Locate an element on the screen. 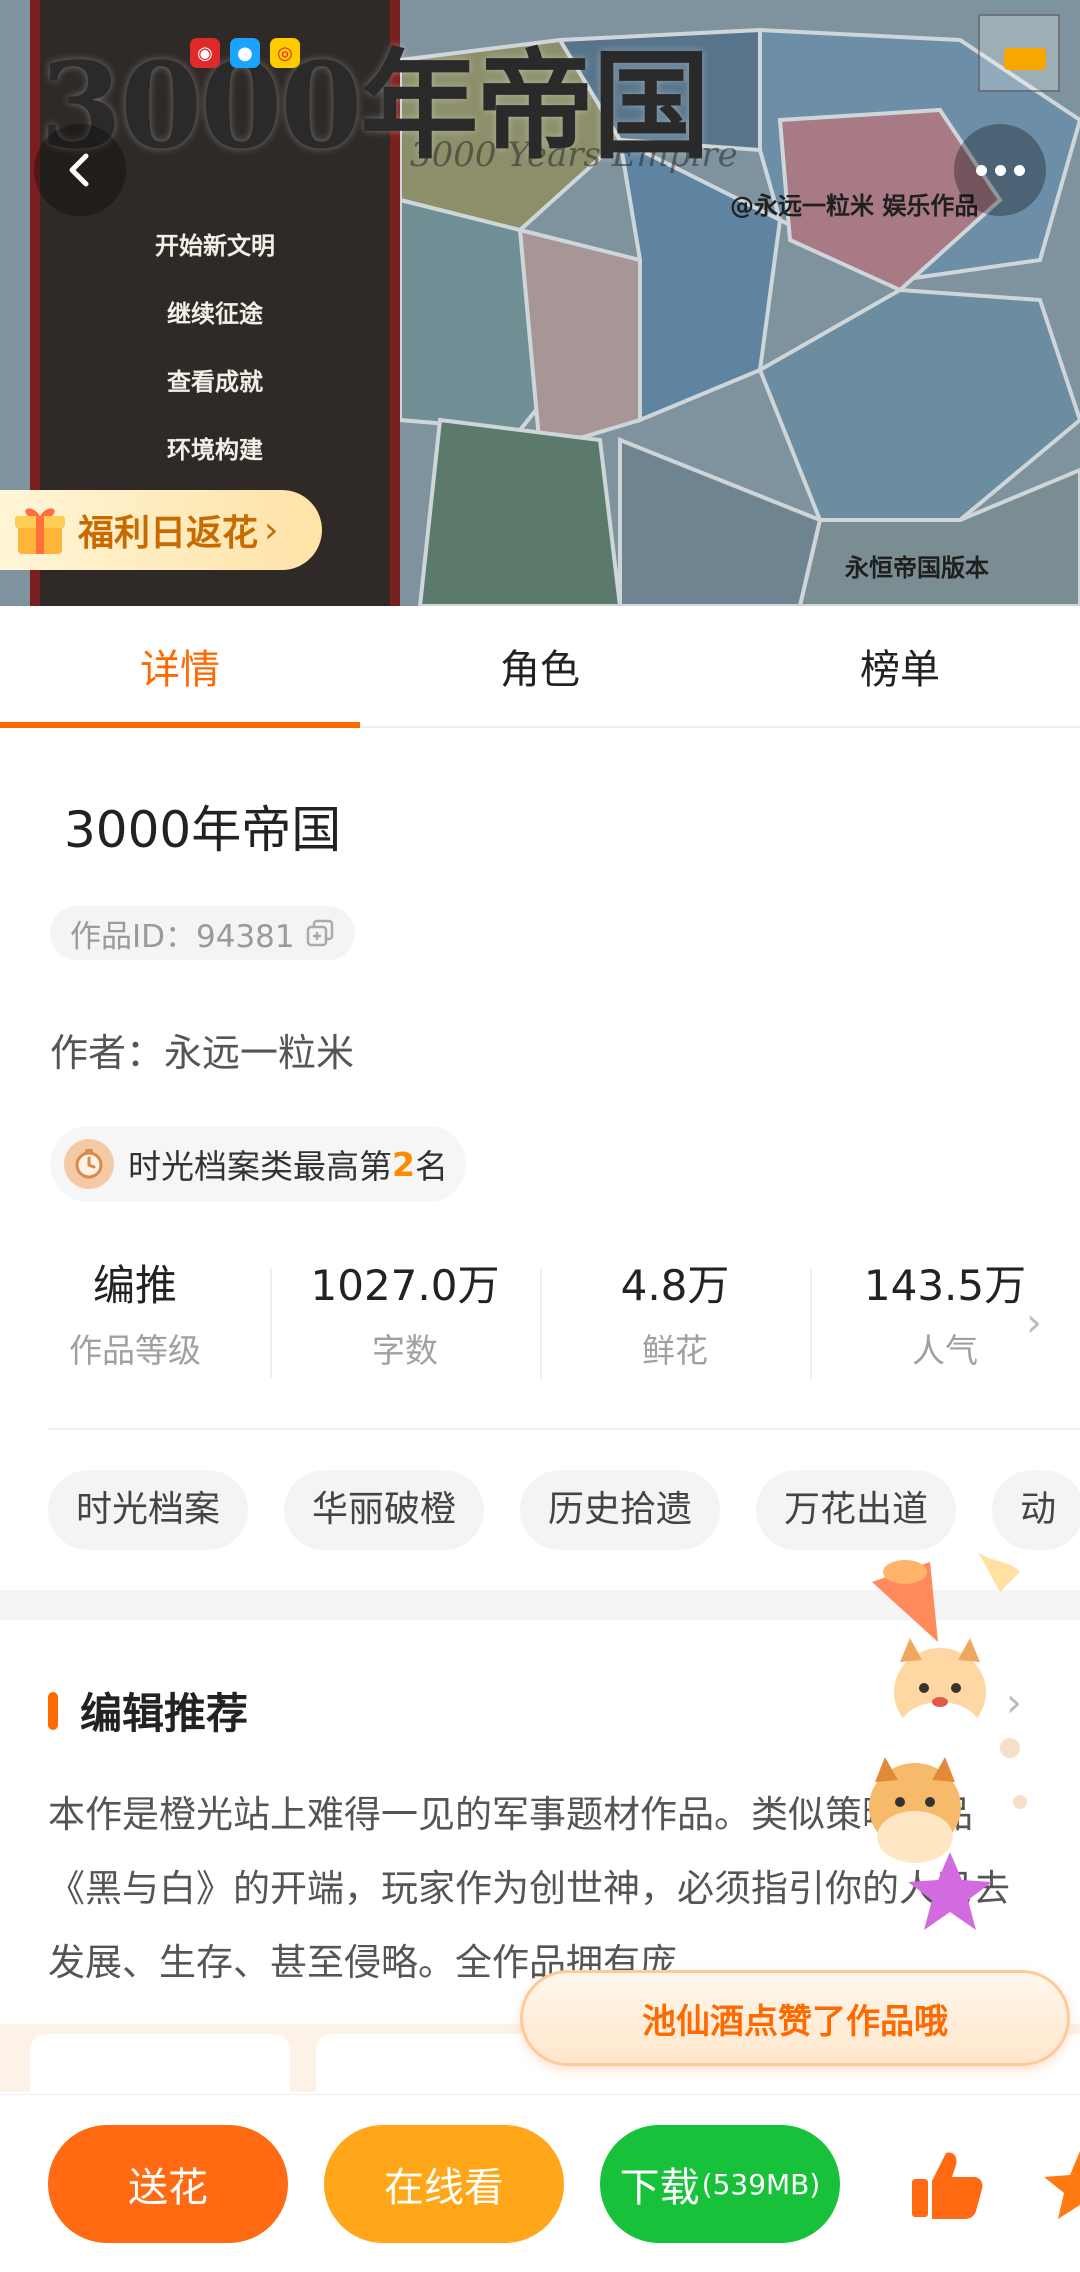 The width and height of the screenshot is (1080, 2272). rank-prefix: 时光档案类最高第 is located at coordinates (260, 1166).